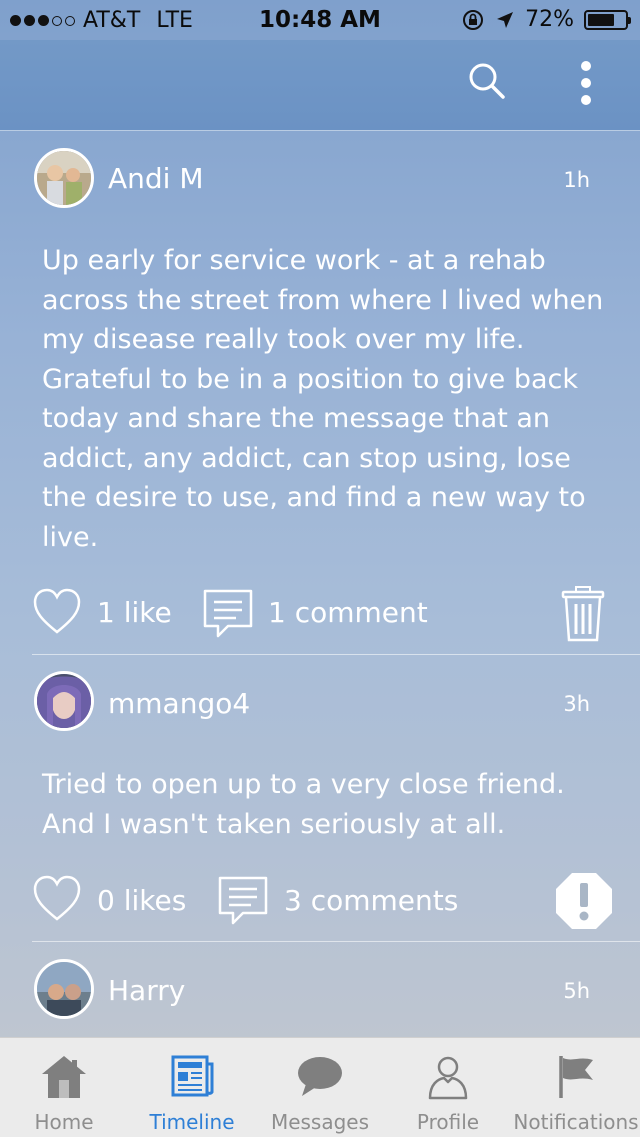  I want to click on tab-profile: Profile, so click(448, 1087).